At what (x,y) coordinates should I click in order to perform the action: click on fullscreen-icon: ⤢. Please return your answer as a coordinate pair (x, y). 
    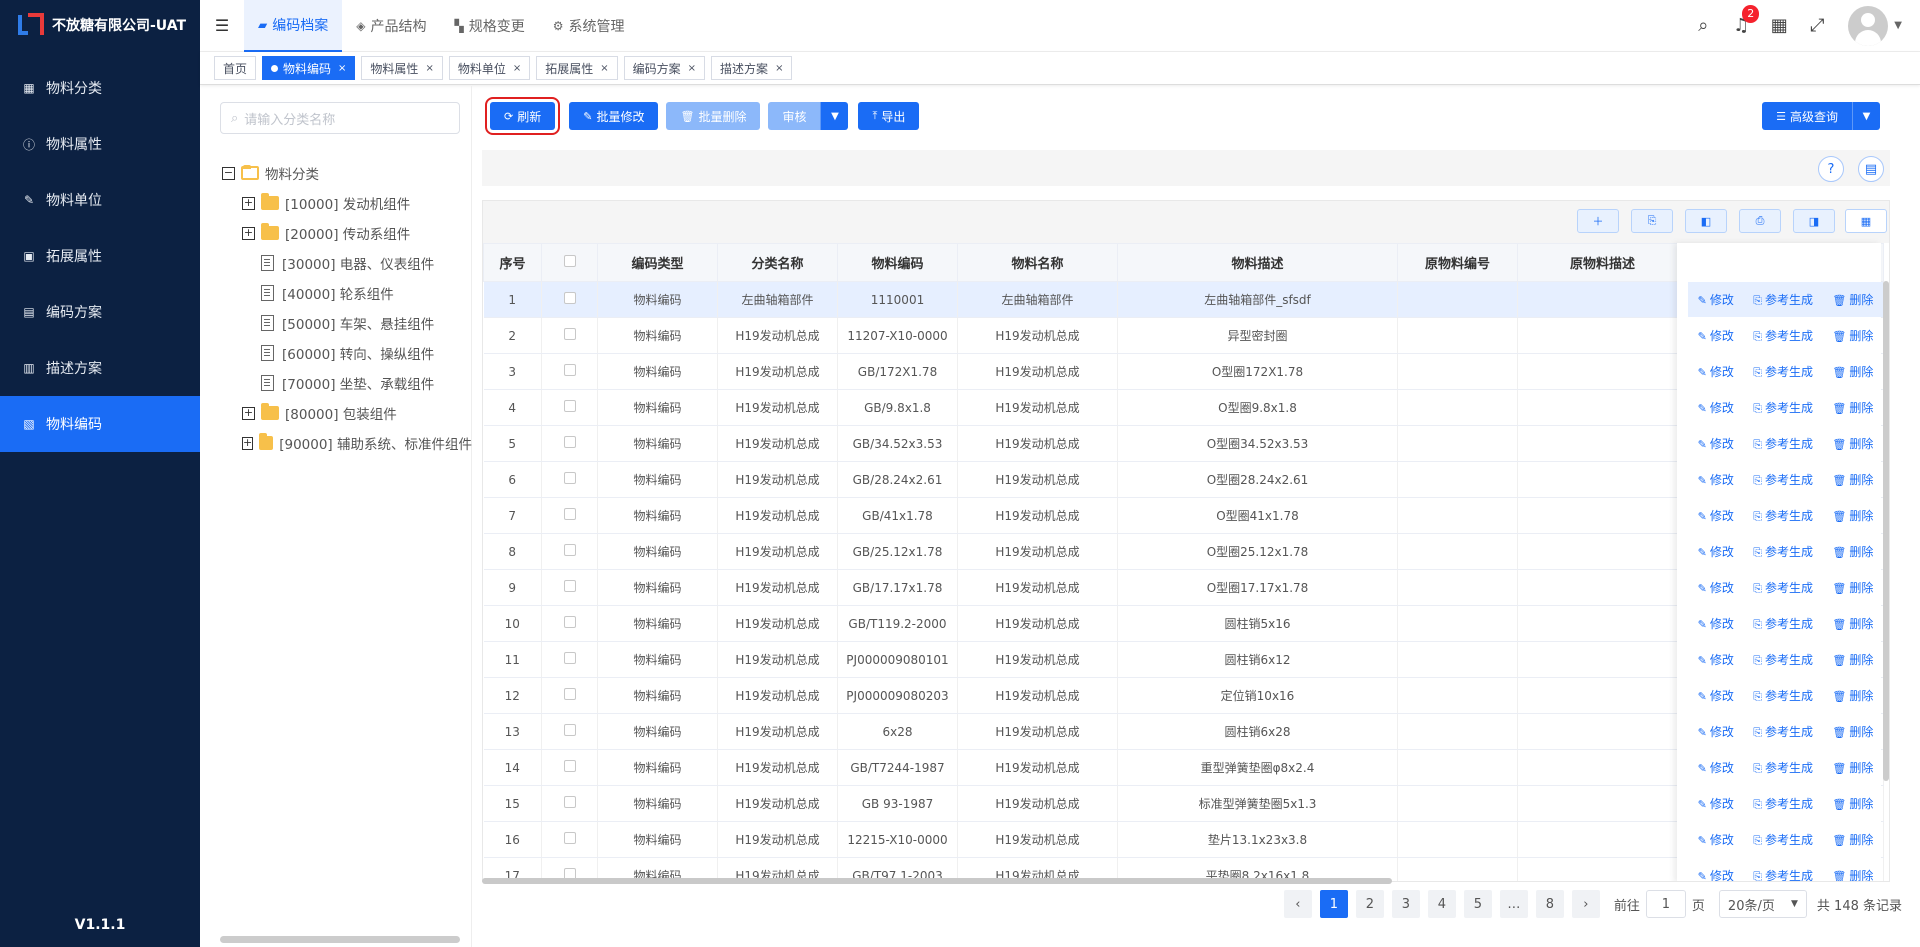
    Looking at the image, I should click on (1817, 25).